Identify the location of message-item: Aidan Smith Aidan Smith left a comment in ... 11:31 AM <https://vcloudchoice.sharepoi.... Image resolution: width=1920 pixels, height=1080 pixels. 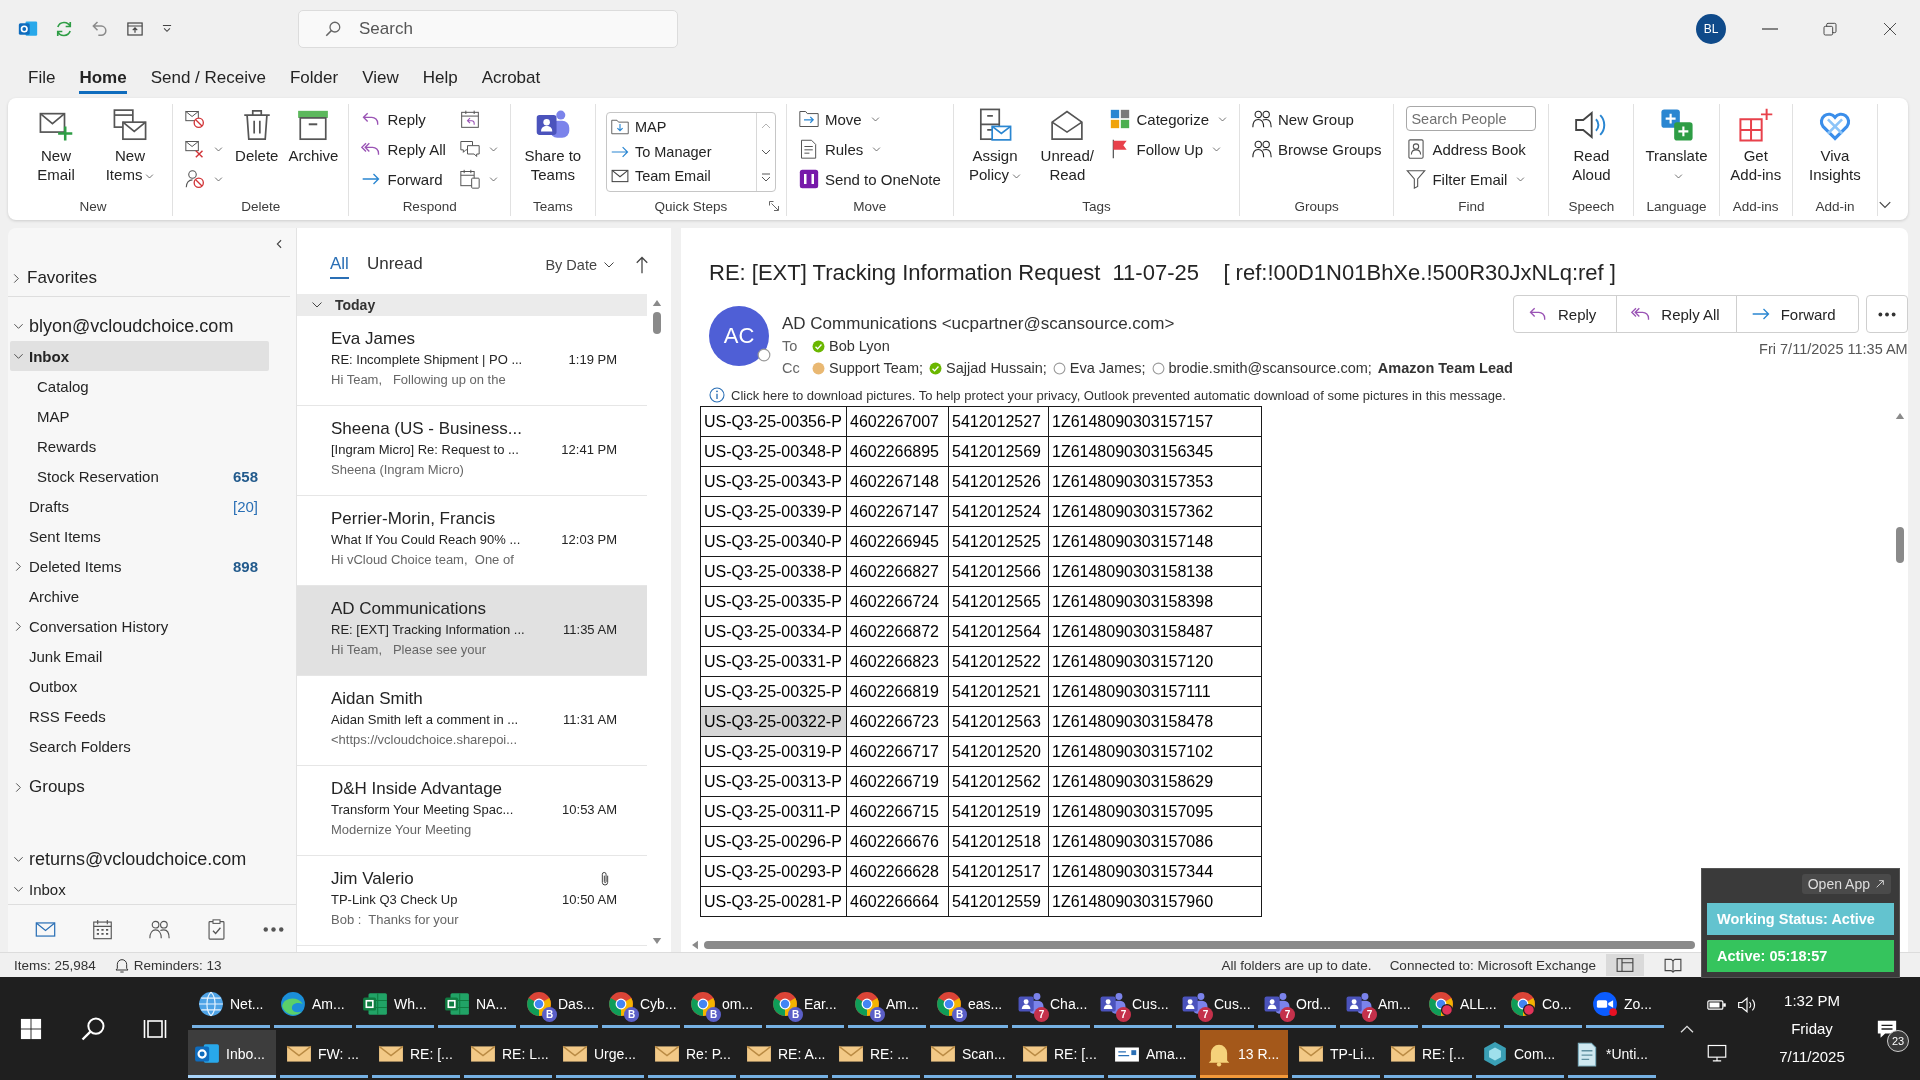
(472, 721).